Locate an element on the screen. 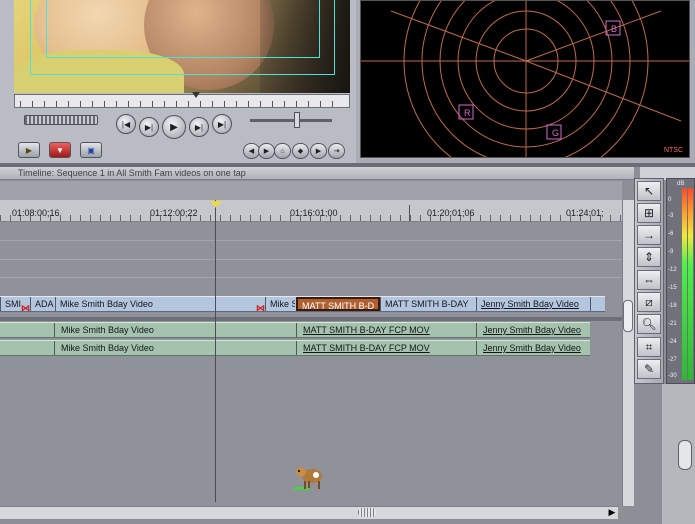  side-scroll-thumb is located at coordinates (685, 455).